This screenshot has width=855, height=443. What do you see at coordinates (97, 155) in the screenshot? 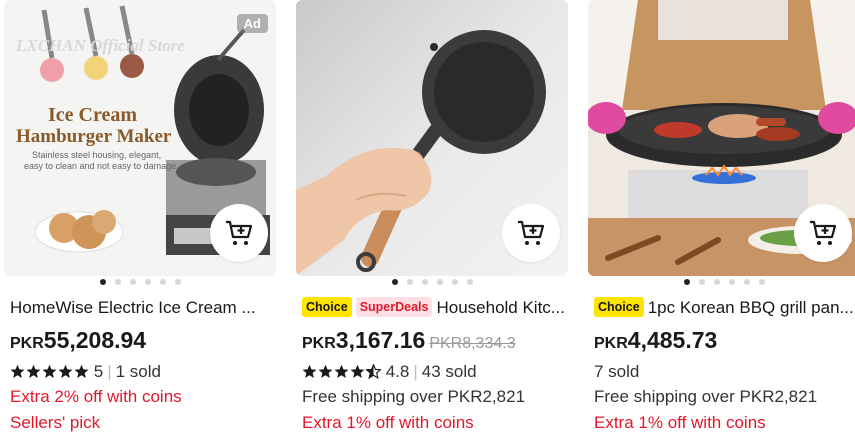
I see `image-subtext: Stainless steel housing, elegant,` at bounding box center [97, 155].